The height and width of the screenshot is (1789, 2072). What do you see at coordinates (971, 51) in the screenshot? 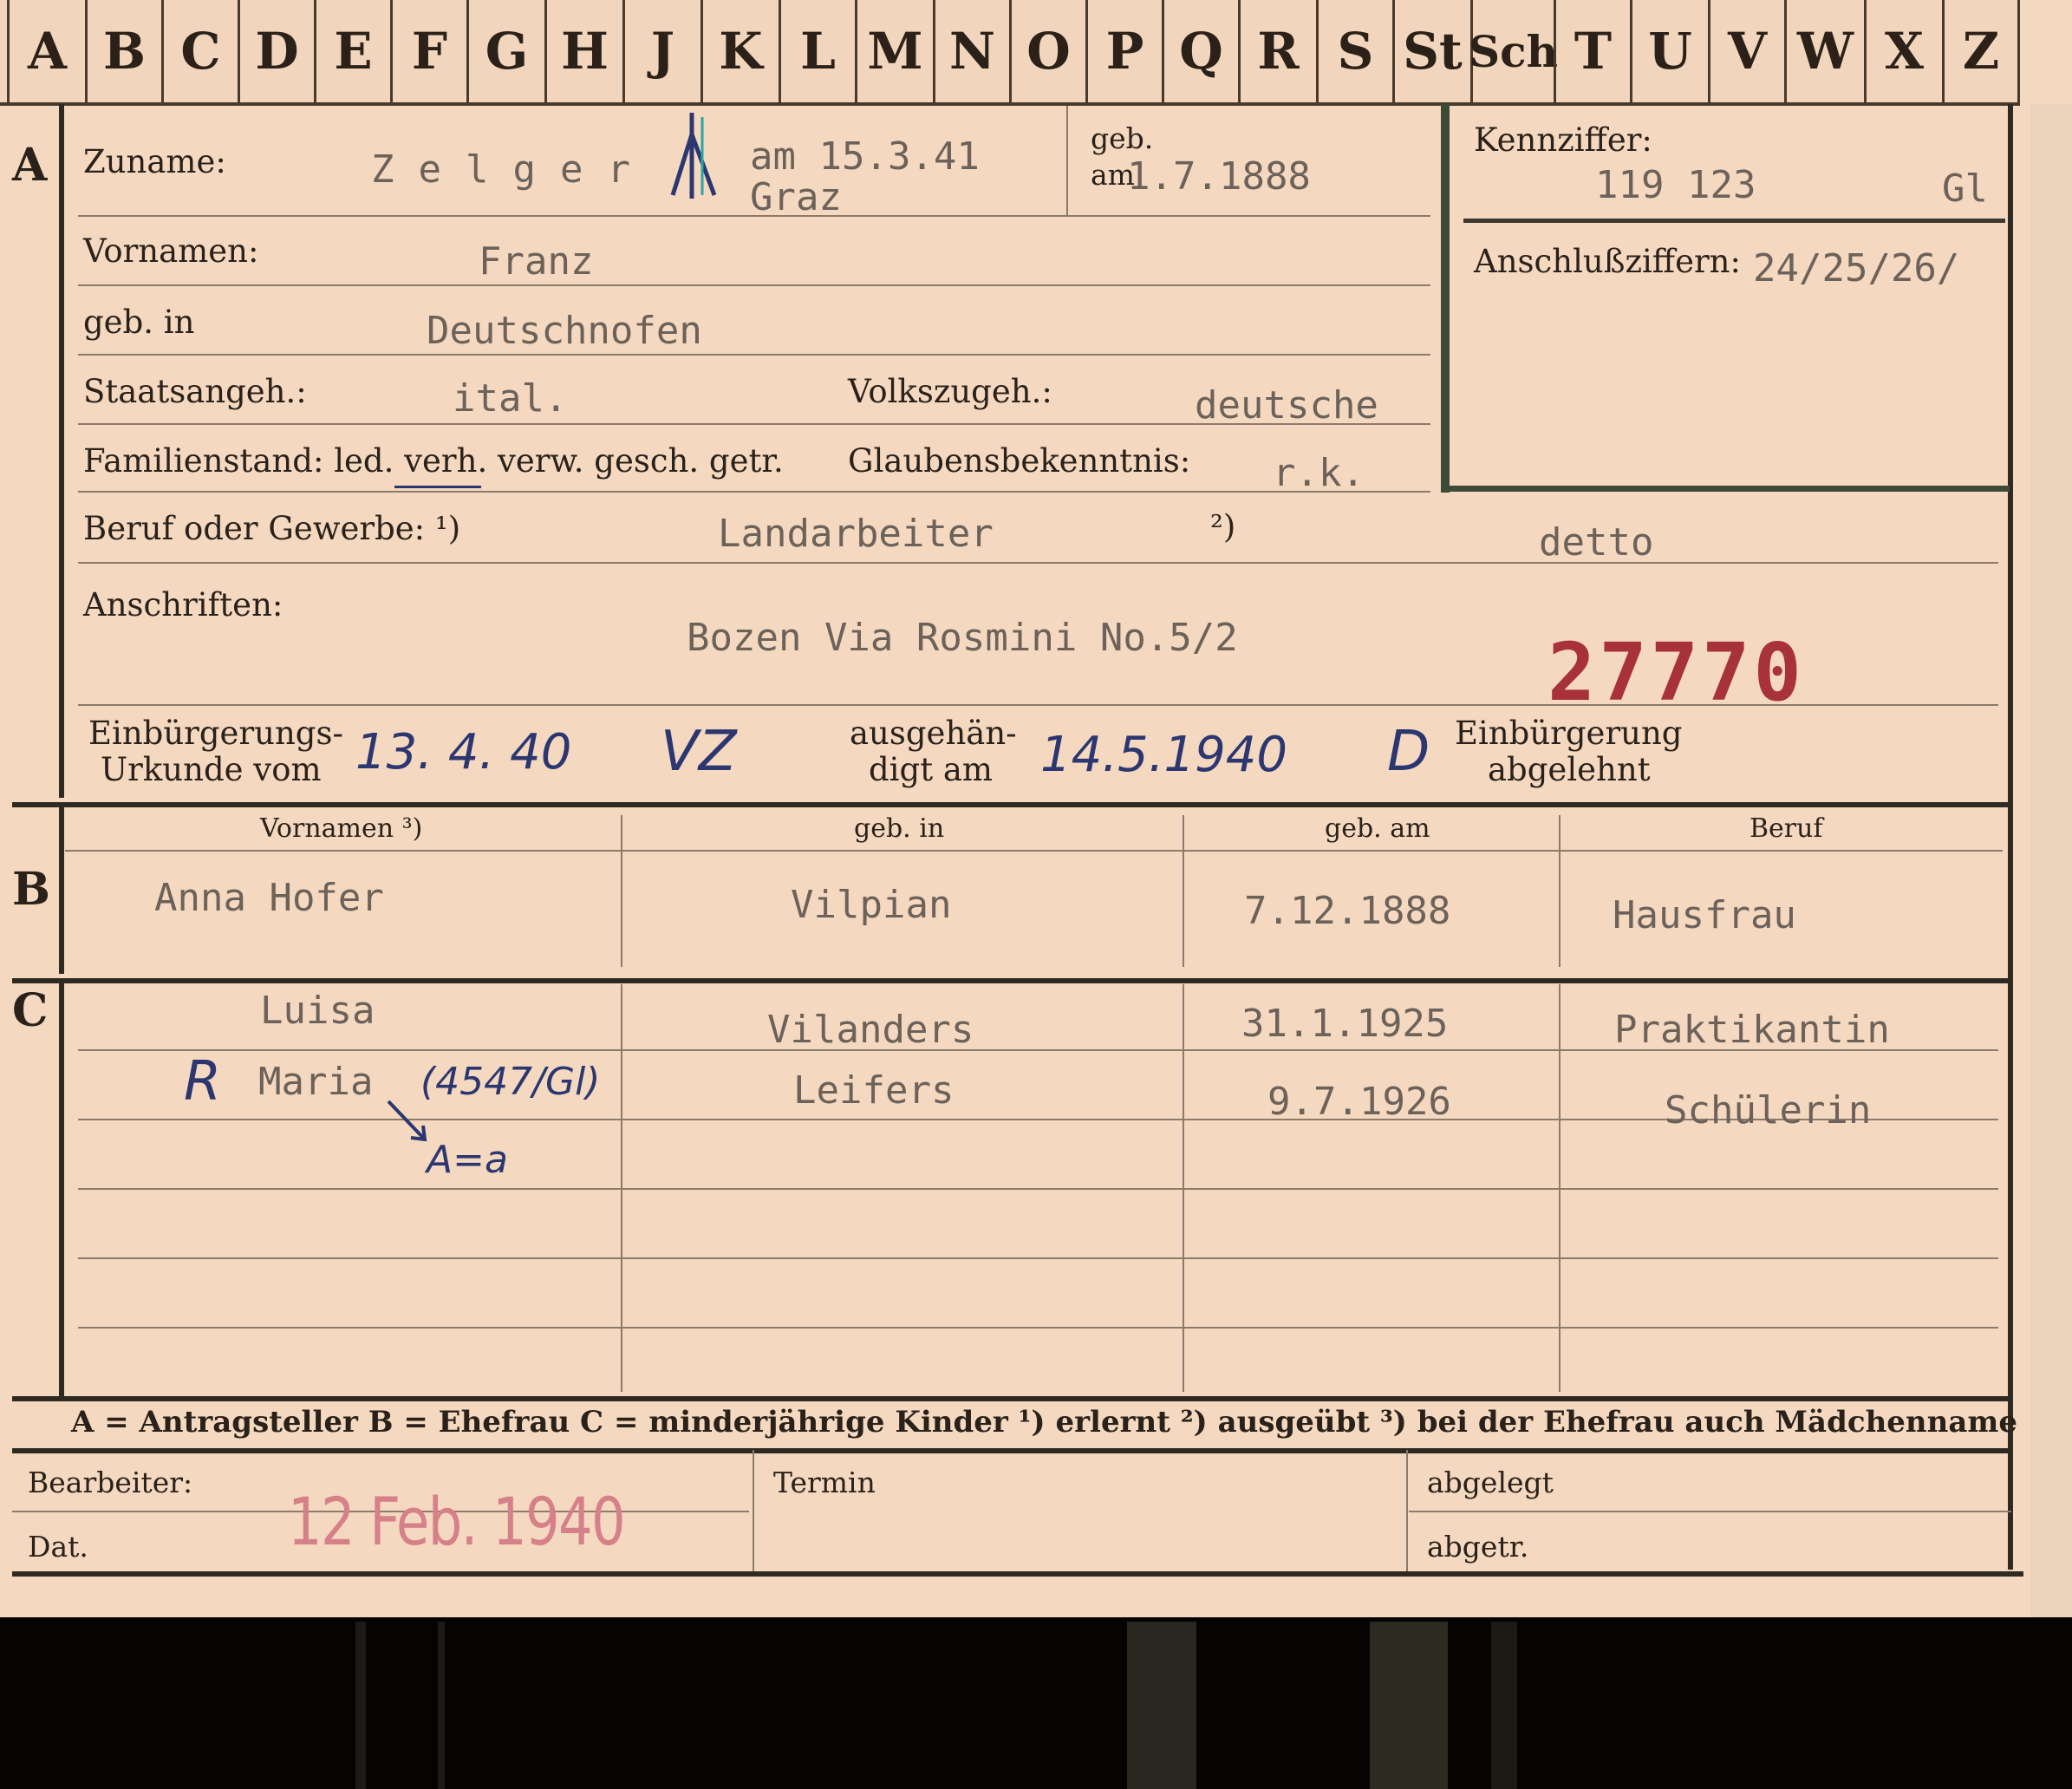
I see `tab-n: N` at bounding box center [971, 51].